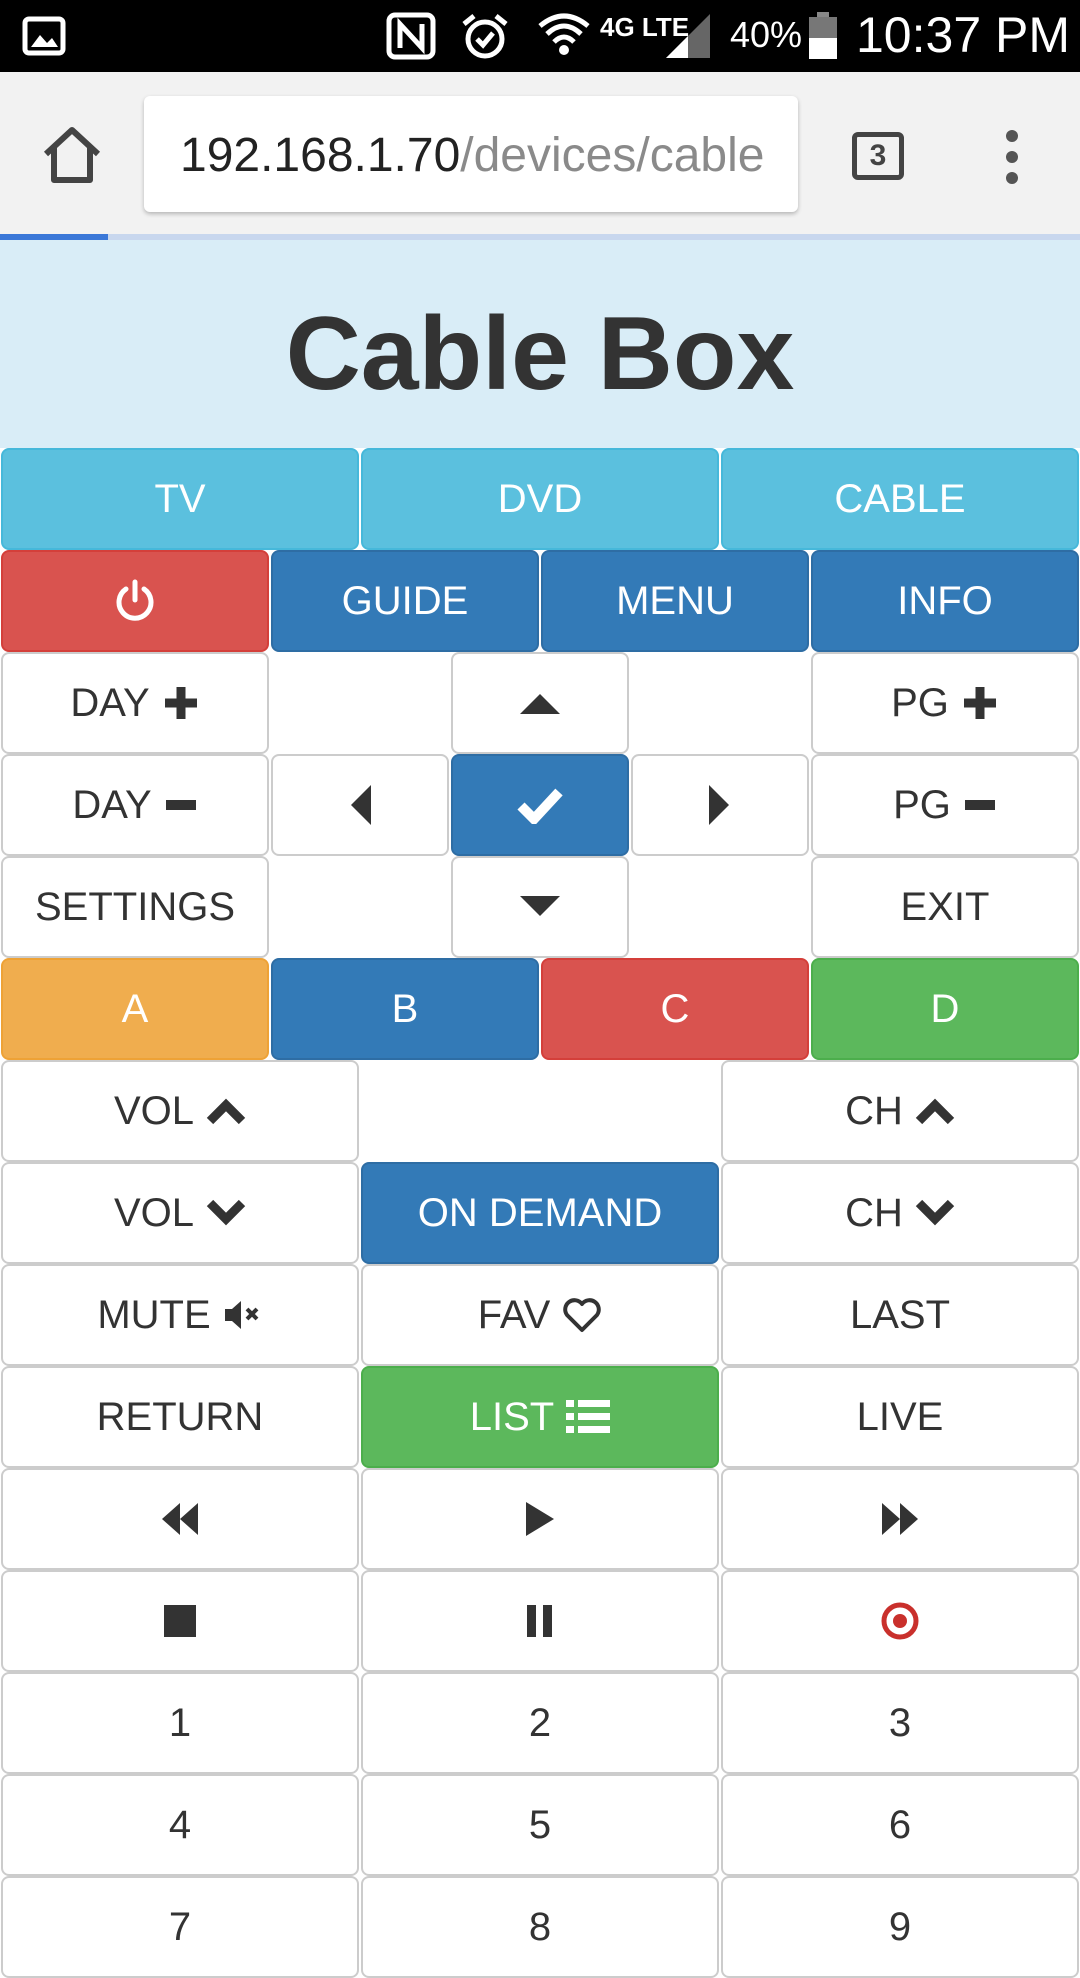 Image resolution: width=1080 pixels, height=1978 pixels. Describe the element at coordinates (135, 805) in the screenshot. I see `day-minus-button: DAY` at that location.